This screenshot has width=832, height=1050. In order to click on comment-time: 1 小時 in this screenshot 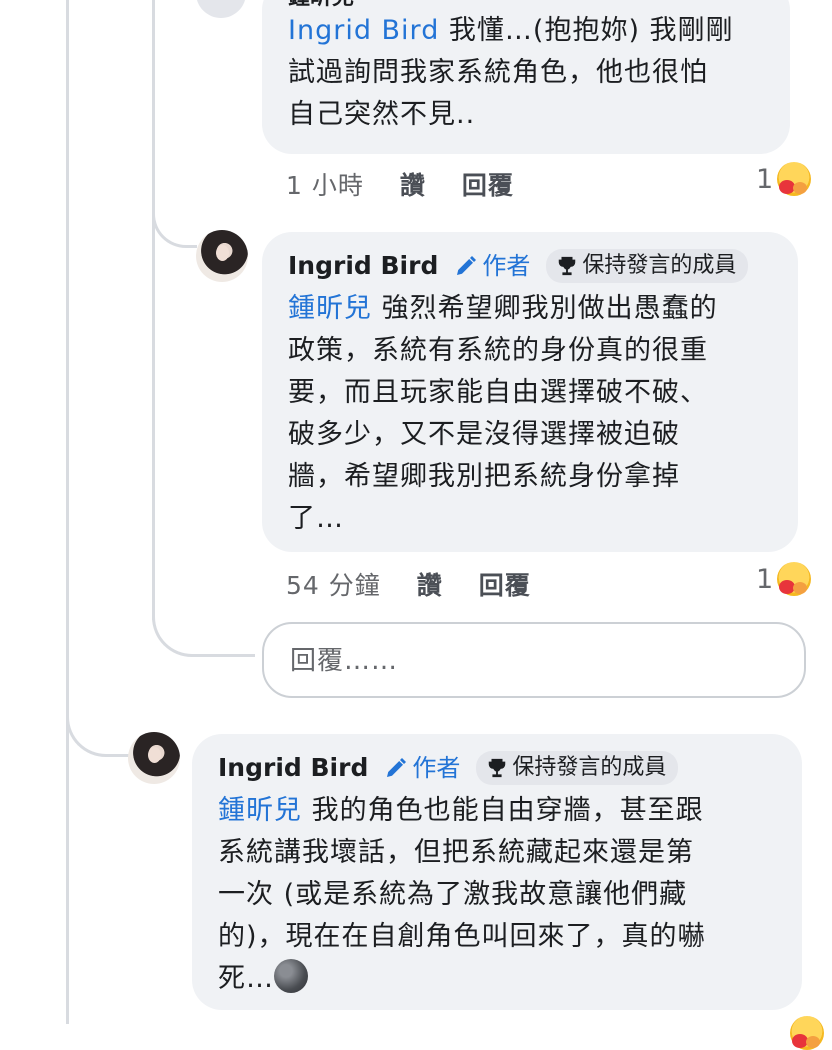, I will do `click(325, 184)`.